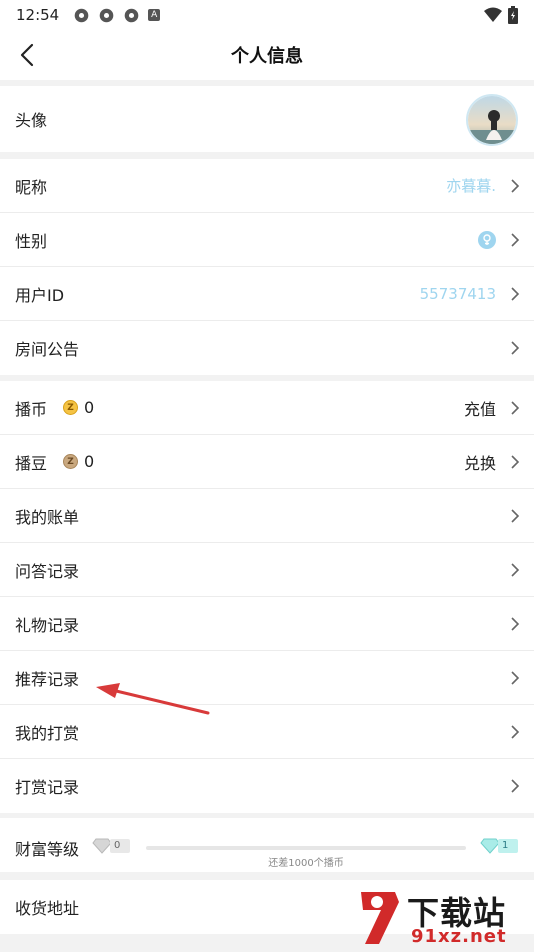  I want to click on watermark: 下载站 91xz.net, so click(442, 919).